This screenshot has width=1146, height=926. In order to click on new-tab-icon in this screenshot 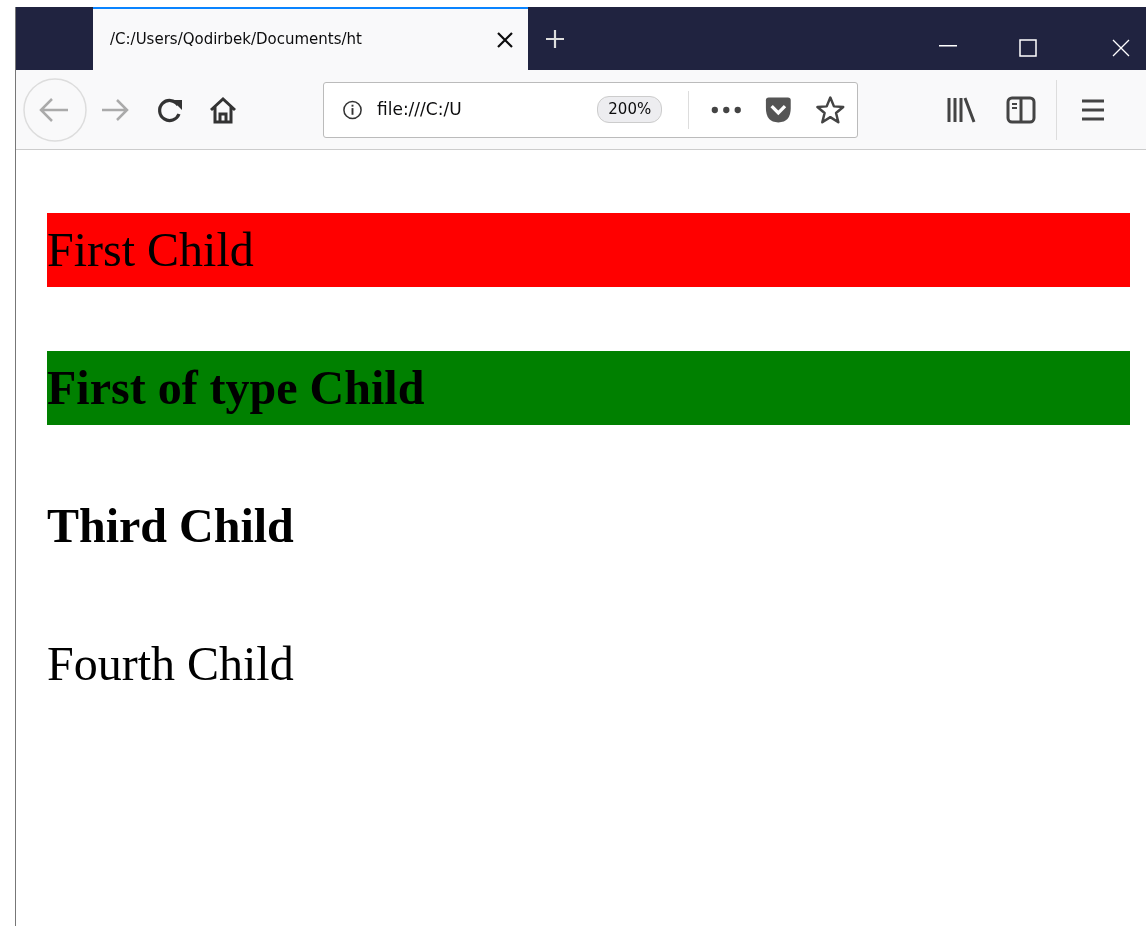, I will do `click(555, 39)`.